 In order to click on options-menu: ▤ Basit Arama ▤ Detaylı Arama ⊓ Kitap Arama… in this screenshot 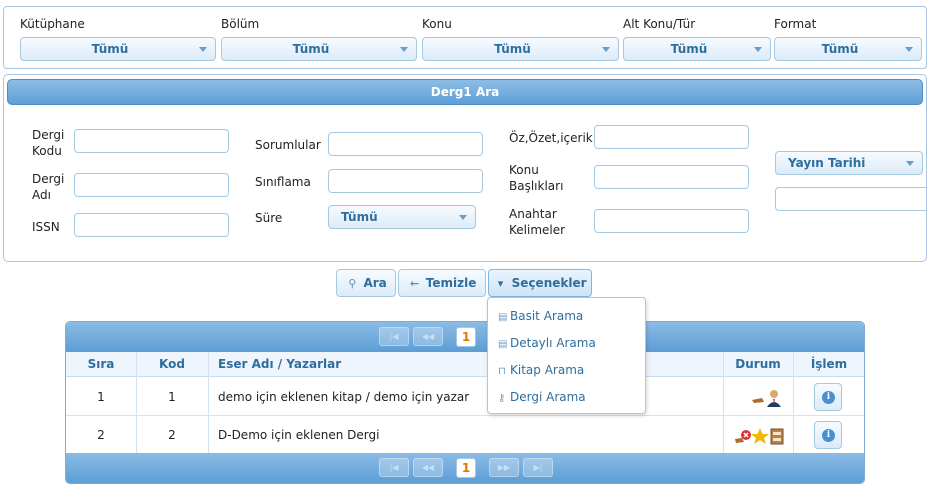, I will do `click(566, 355)`.